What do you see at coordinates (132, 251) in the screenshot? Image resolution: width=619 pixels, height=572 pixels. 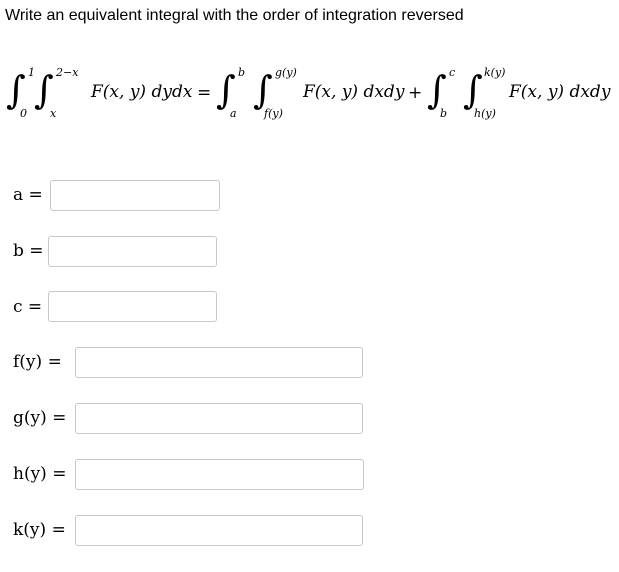 I see `answer-input-b` at bounding box center [132, 251].